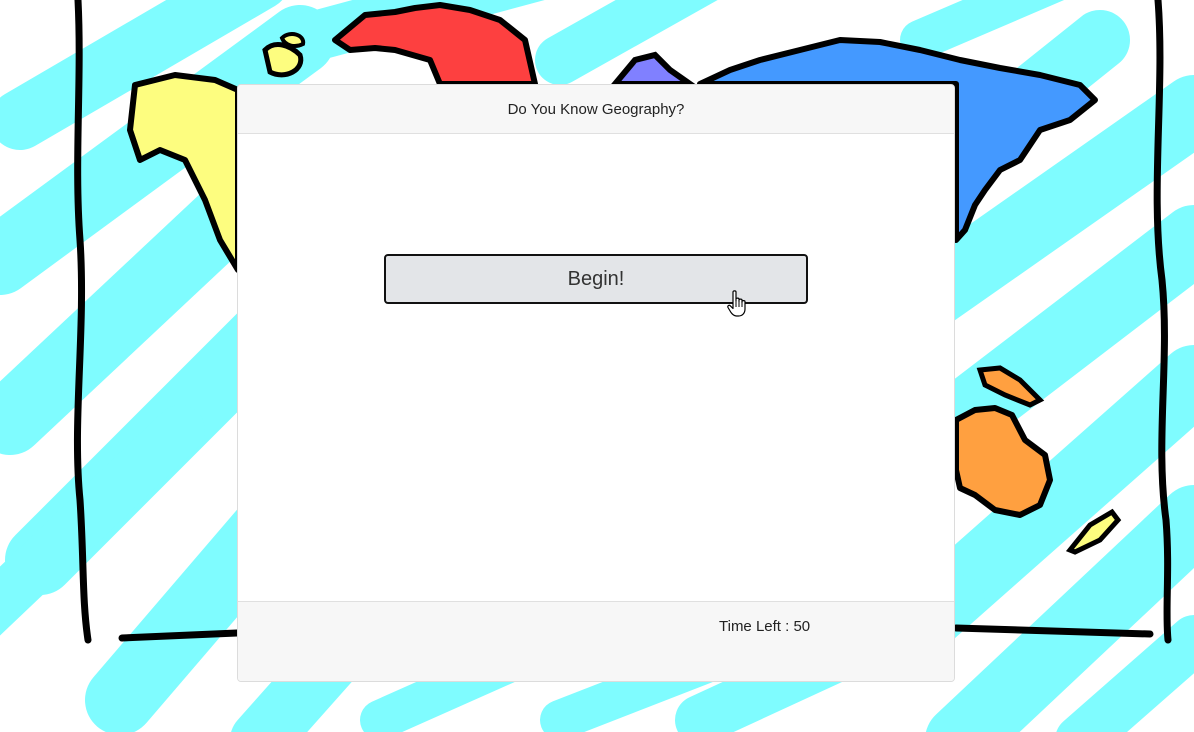 The width and height of the screenshot is (1194, 732). What do you see at coordinates (596, 641) in the screenshot?
I see `card-footer: Time Left : 50` at bounding box center [596, 641].